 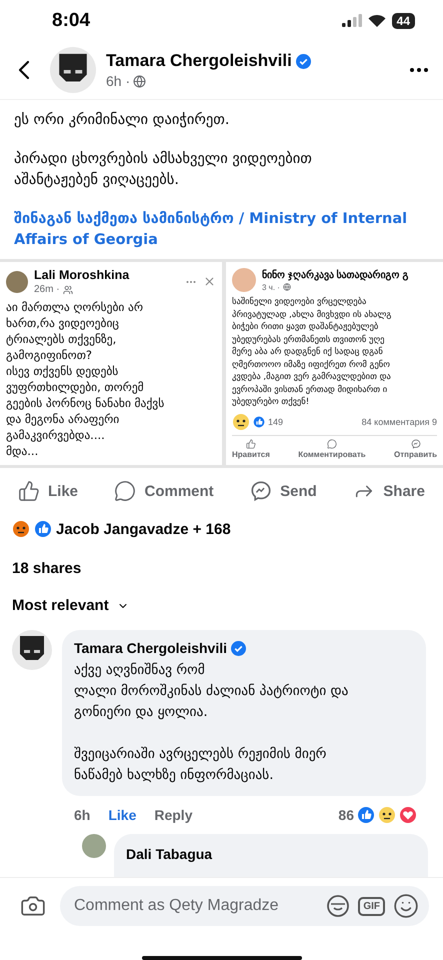 I want to click on gif-button: GIF, so click(x=371, y=906).